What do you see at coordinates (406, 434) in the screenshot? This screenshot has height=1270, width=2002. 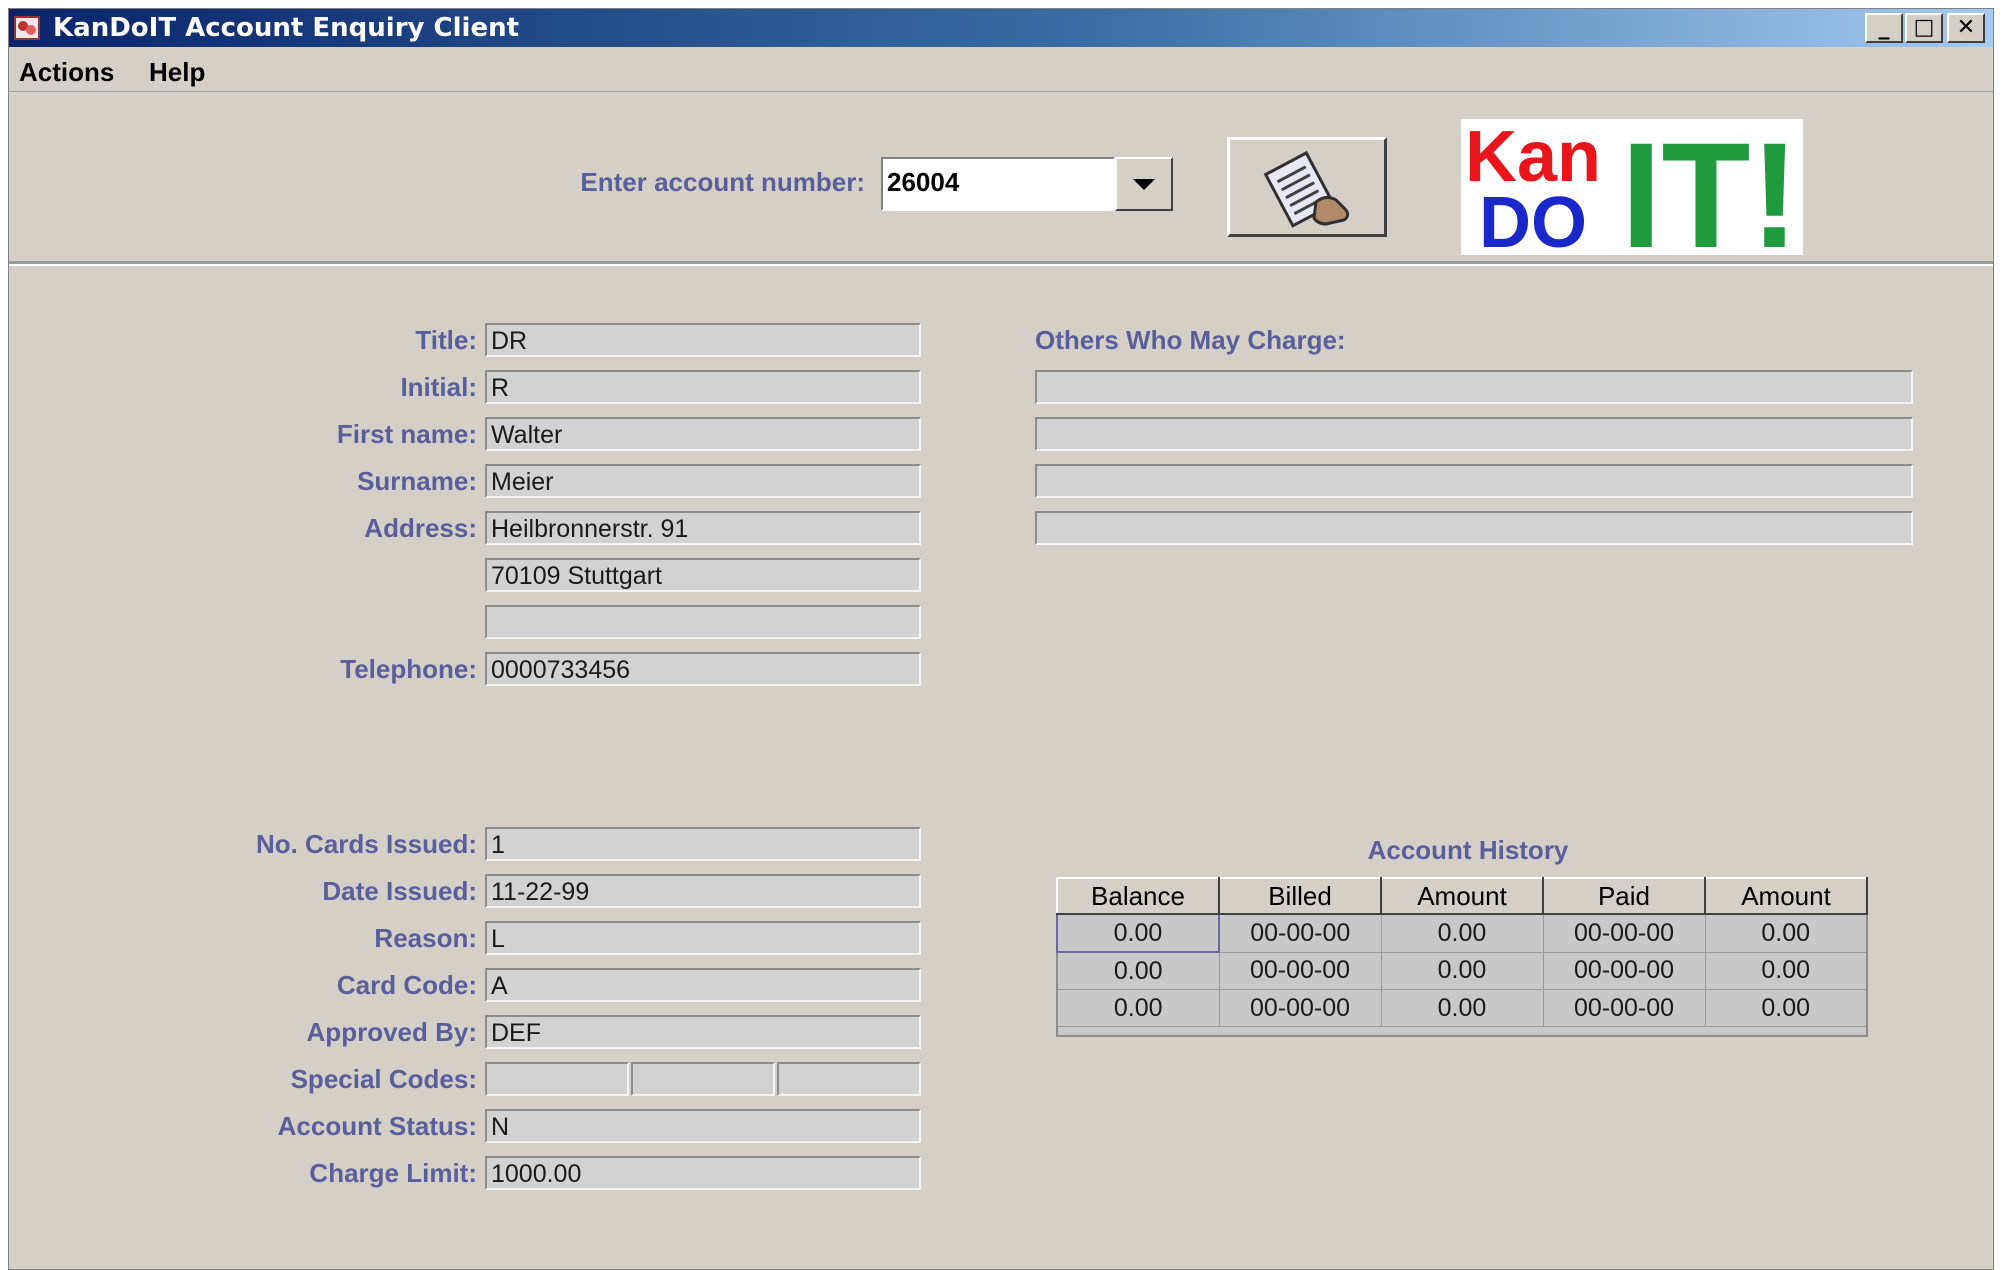 I see `first-name-label: First name:` at bounding box center [406, 434].